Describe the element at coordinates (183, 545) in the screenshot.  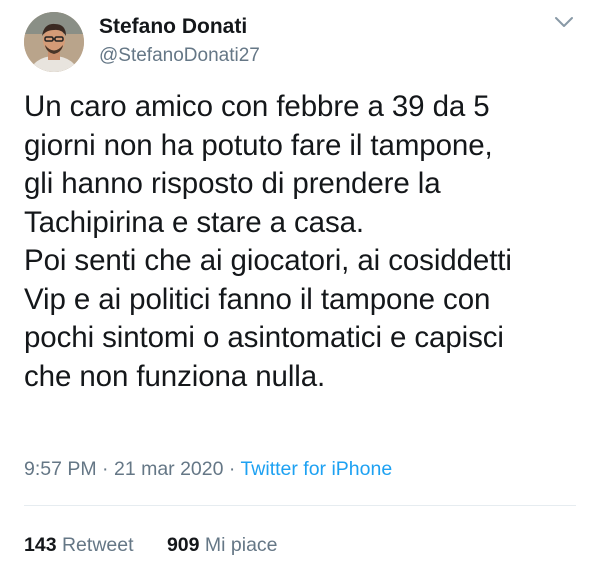
I see `likes-count: 909` at that location.